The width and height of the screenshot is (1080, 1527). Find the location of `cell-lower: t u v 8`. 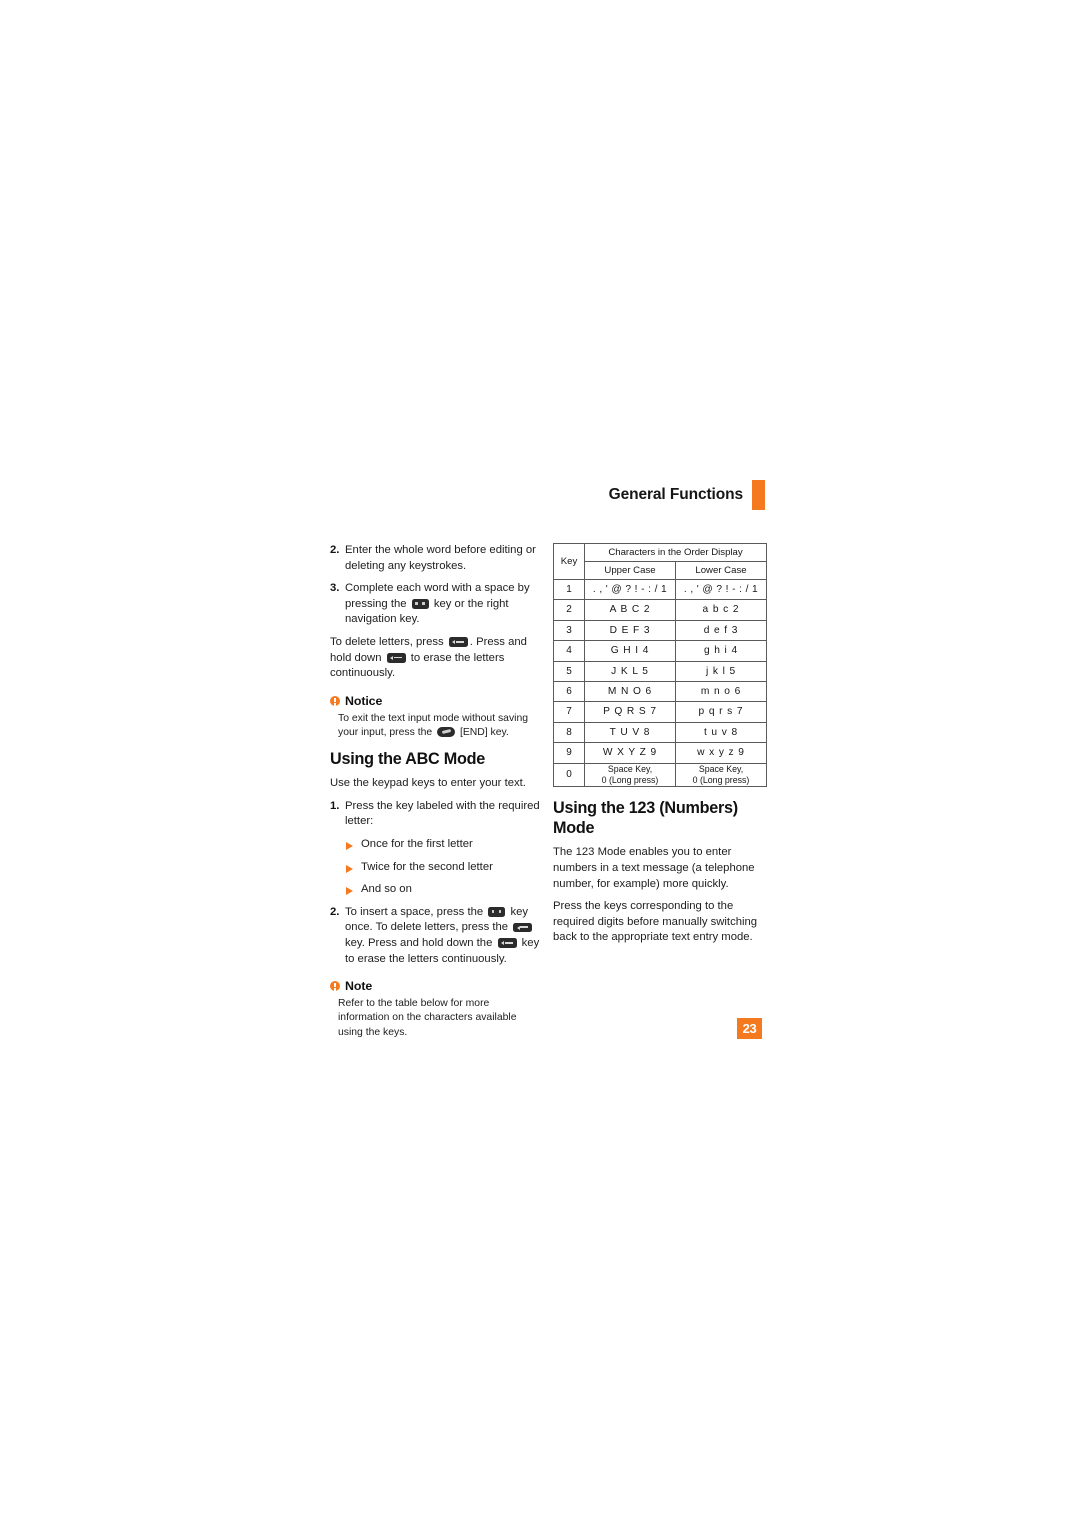

cell-lower: t u v 8 is located at coordinates (721, 732).